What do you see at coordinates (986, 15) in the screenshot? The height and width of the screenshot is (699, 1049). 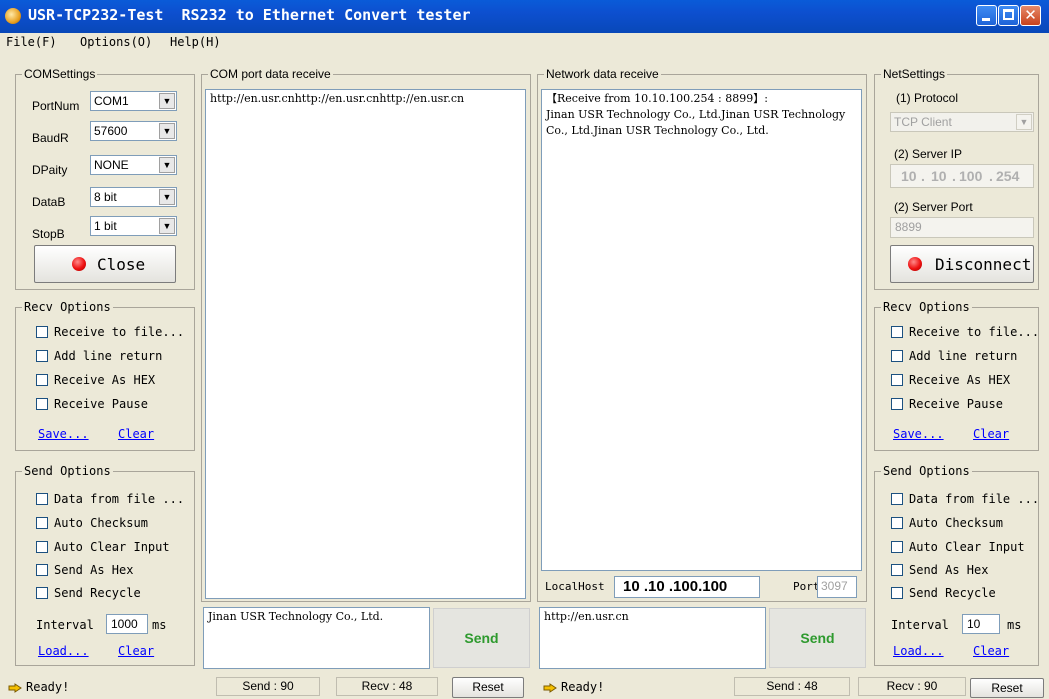 I see `minimize-button` at bounding box center [986, 15].